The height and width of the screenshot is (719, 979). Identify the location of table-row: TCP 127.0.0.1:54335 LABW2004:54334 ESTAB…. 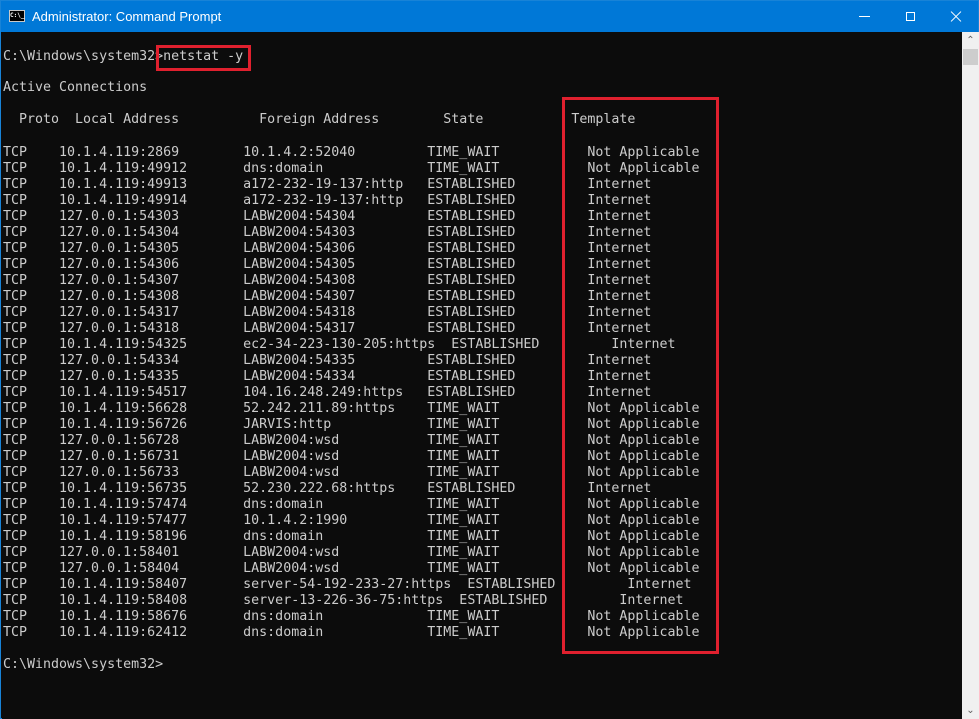
(327, 376).